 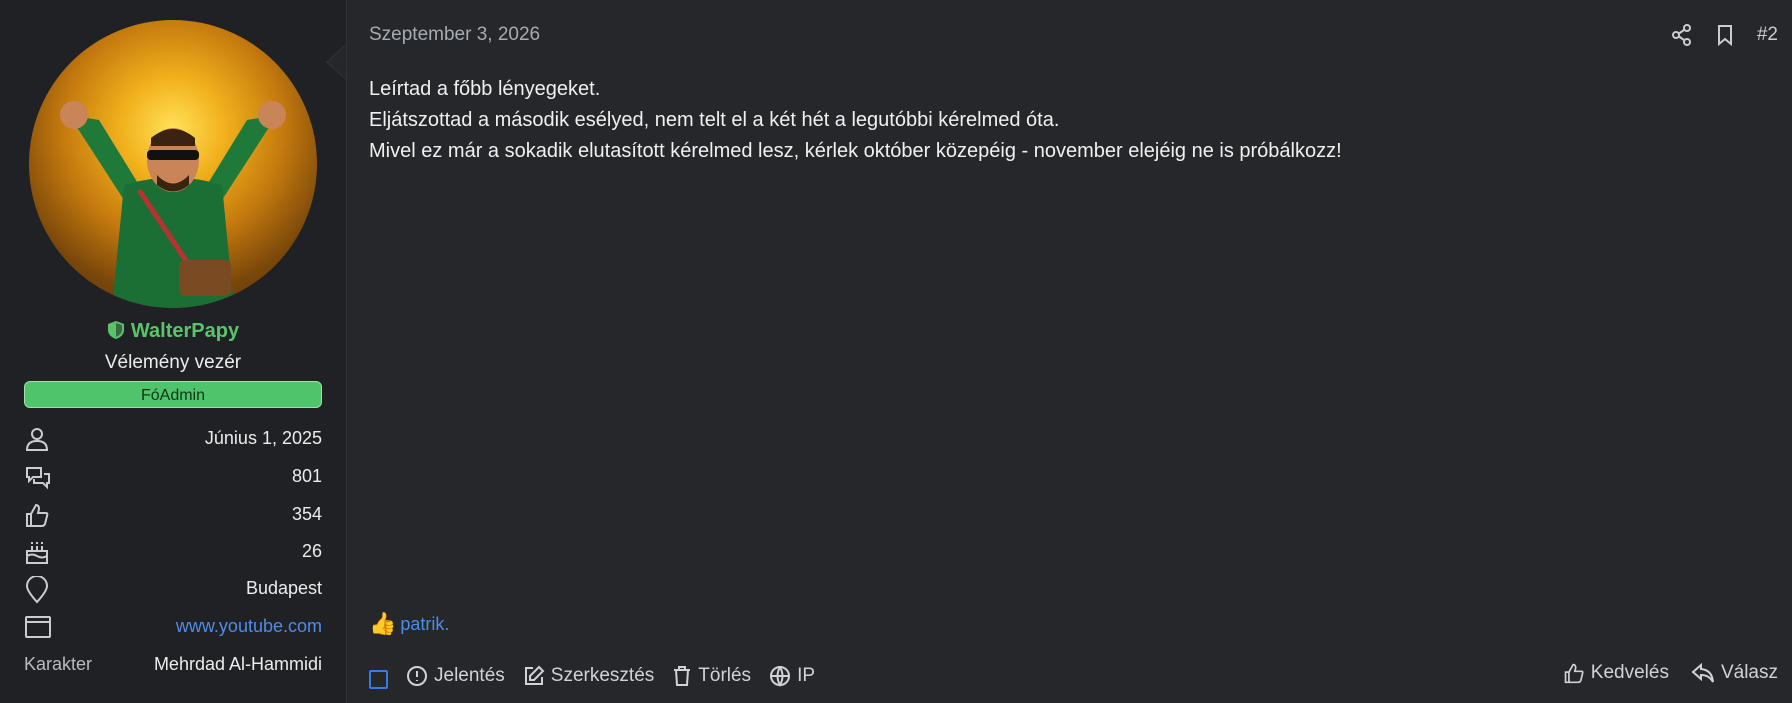 What do you see at coordinates (725, 675) in the screenshot?
I see `delete-label: Törlés` at bounding box center [725, 675].